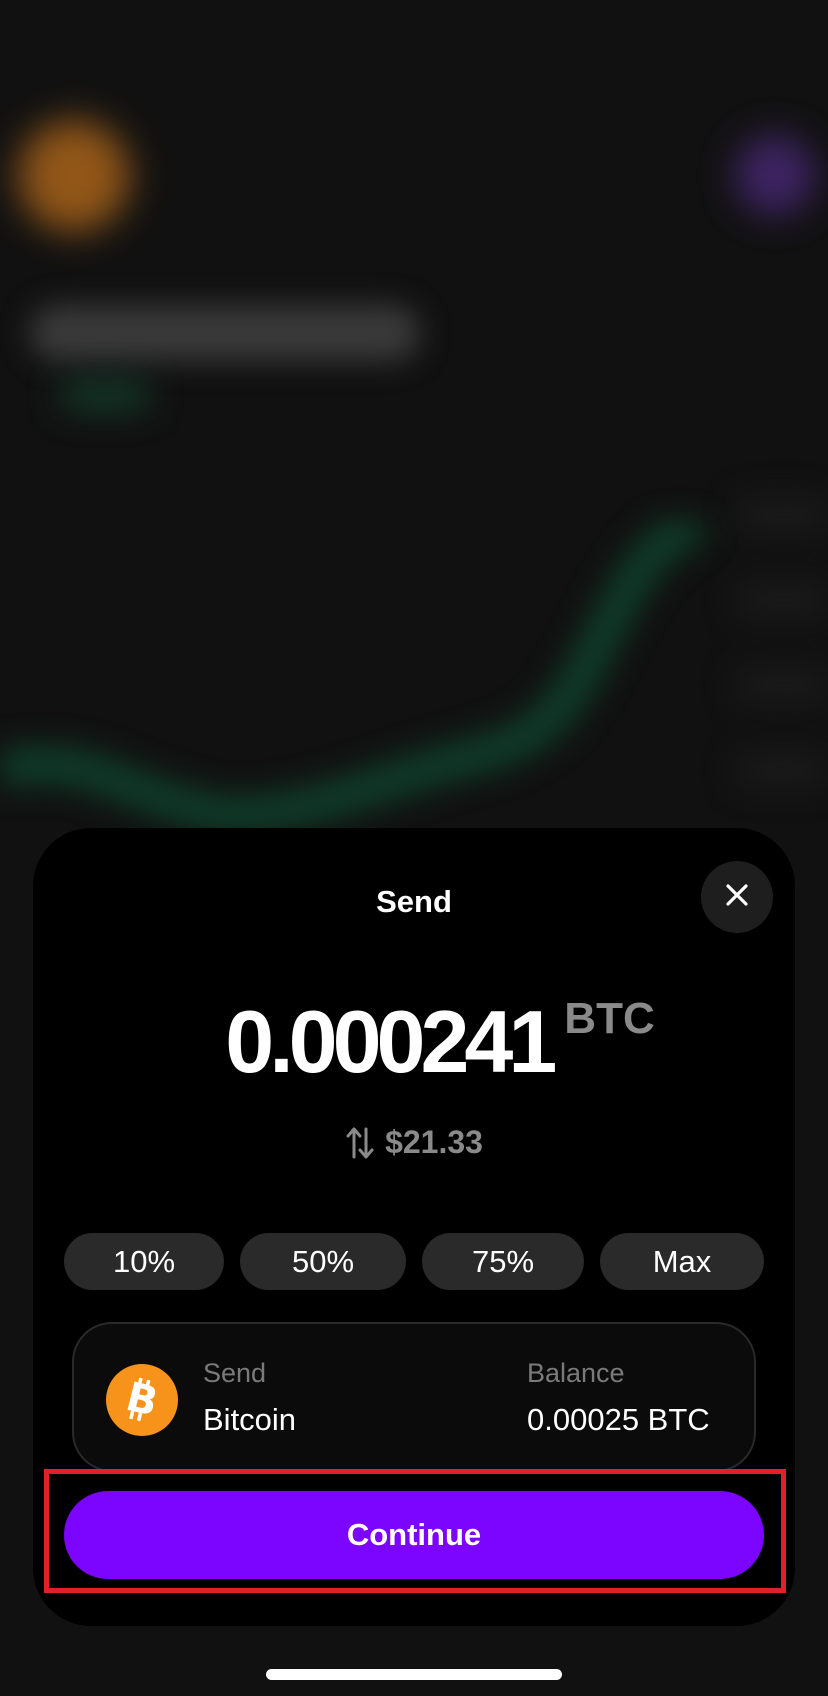  I want to click on sheet-title: Send, so click(414, 901).